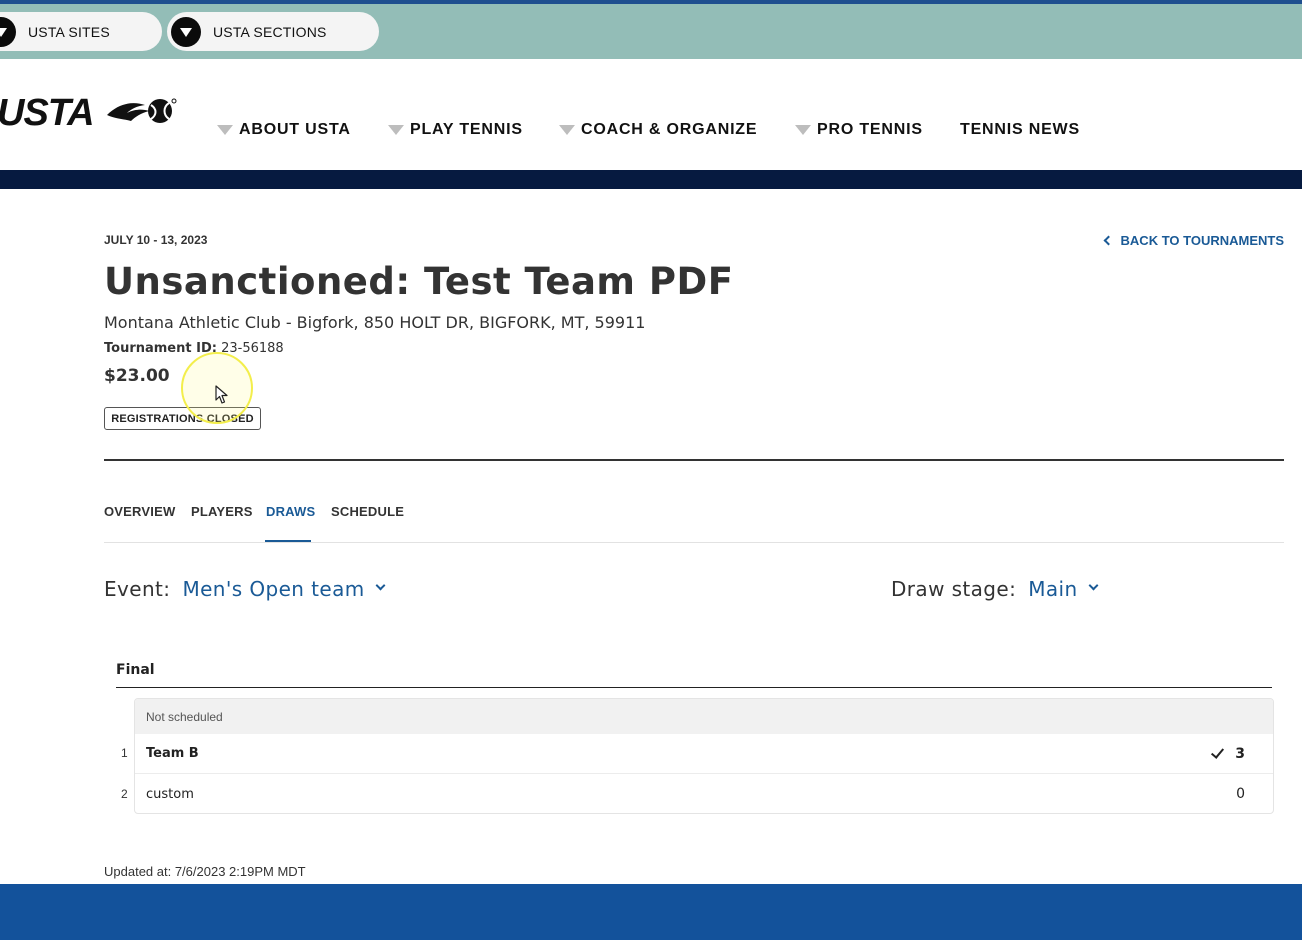 Image resolution: width=1302 pixels, height=940 pixels. Describe the element at coordinates (273, 589) in the screenshot. I see `event-select: Men's Open team` at that location.